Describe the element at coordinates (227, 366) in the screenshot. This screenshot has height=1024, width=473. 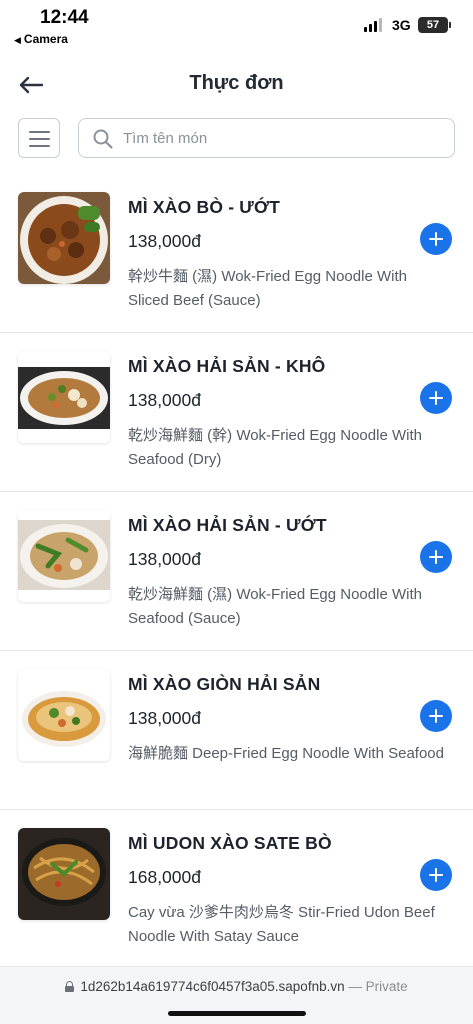
I see `dish-name: MÌ XÀO HẢI SẢN - KHÔ` at that location.